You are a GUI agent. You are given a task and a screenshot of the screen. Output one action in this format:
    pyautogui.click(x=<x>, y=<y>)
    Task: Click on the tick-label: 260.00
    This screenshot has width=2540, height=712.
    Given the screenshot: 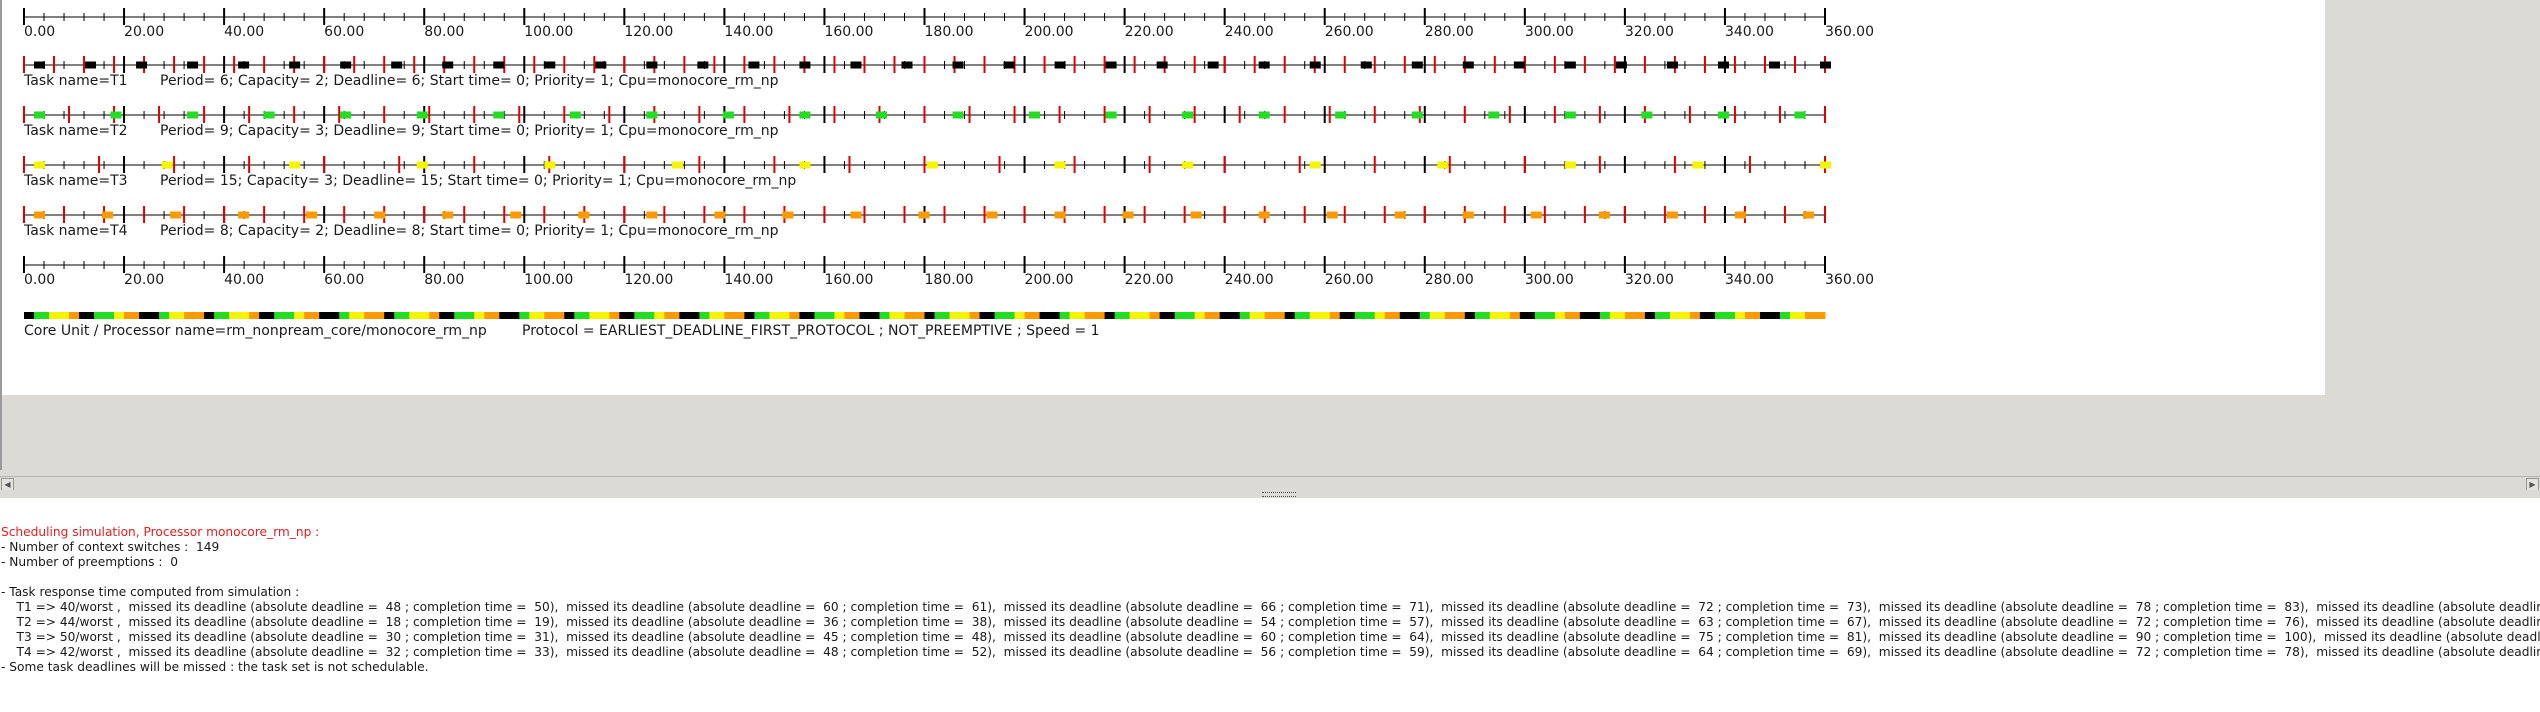 What is the action you would take?
    pyautogui.click(x=1349, y=32)
    